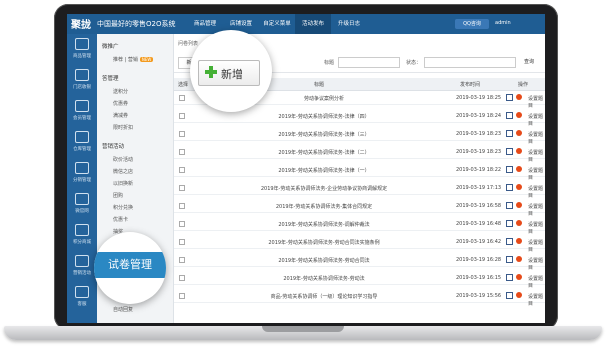 This screenshot has height=354, width=606. I want to click on sidebar-item-distribution: 分销管理, so click(82, 173).